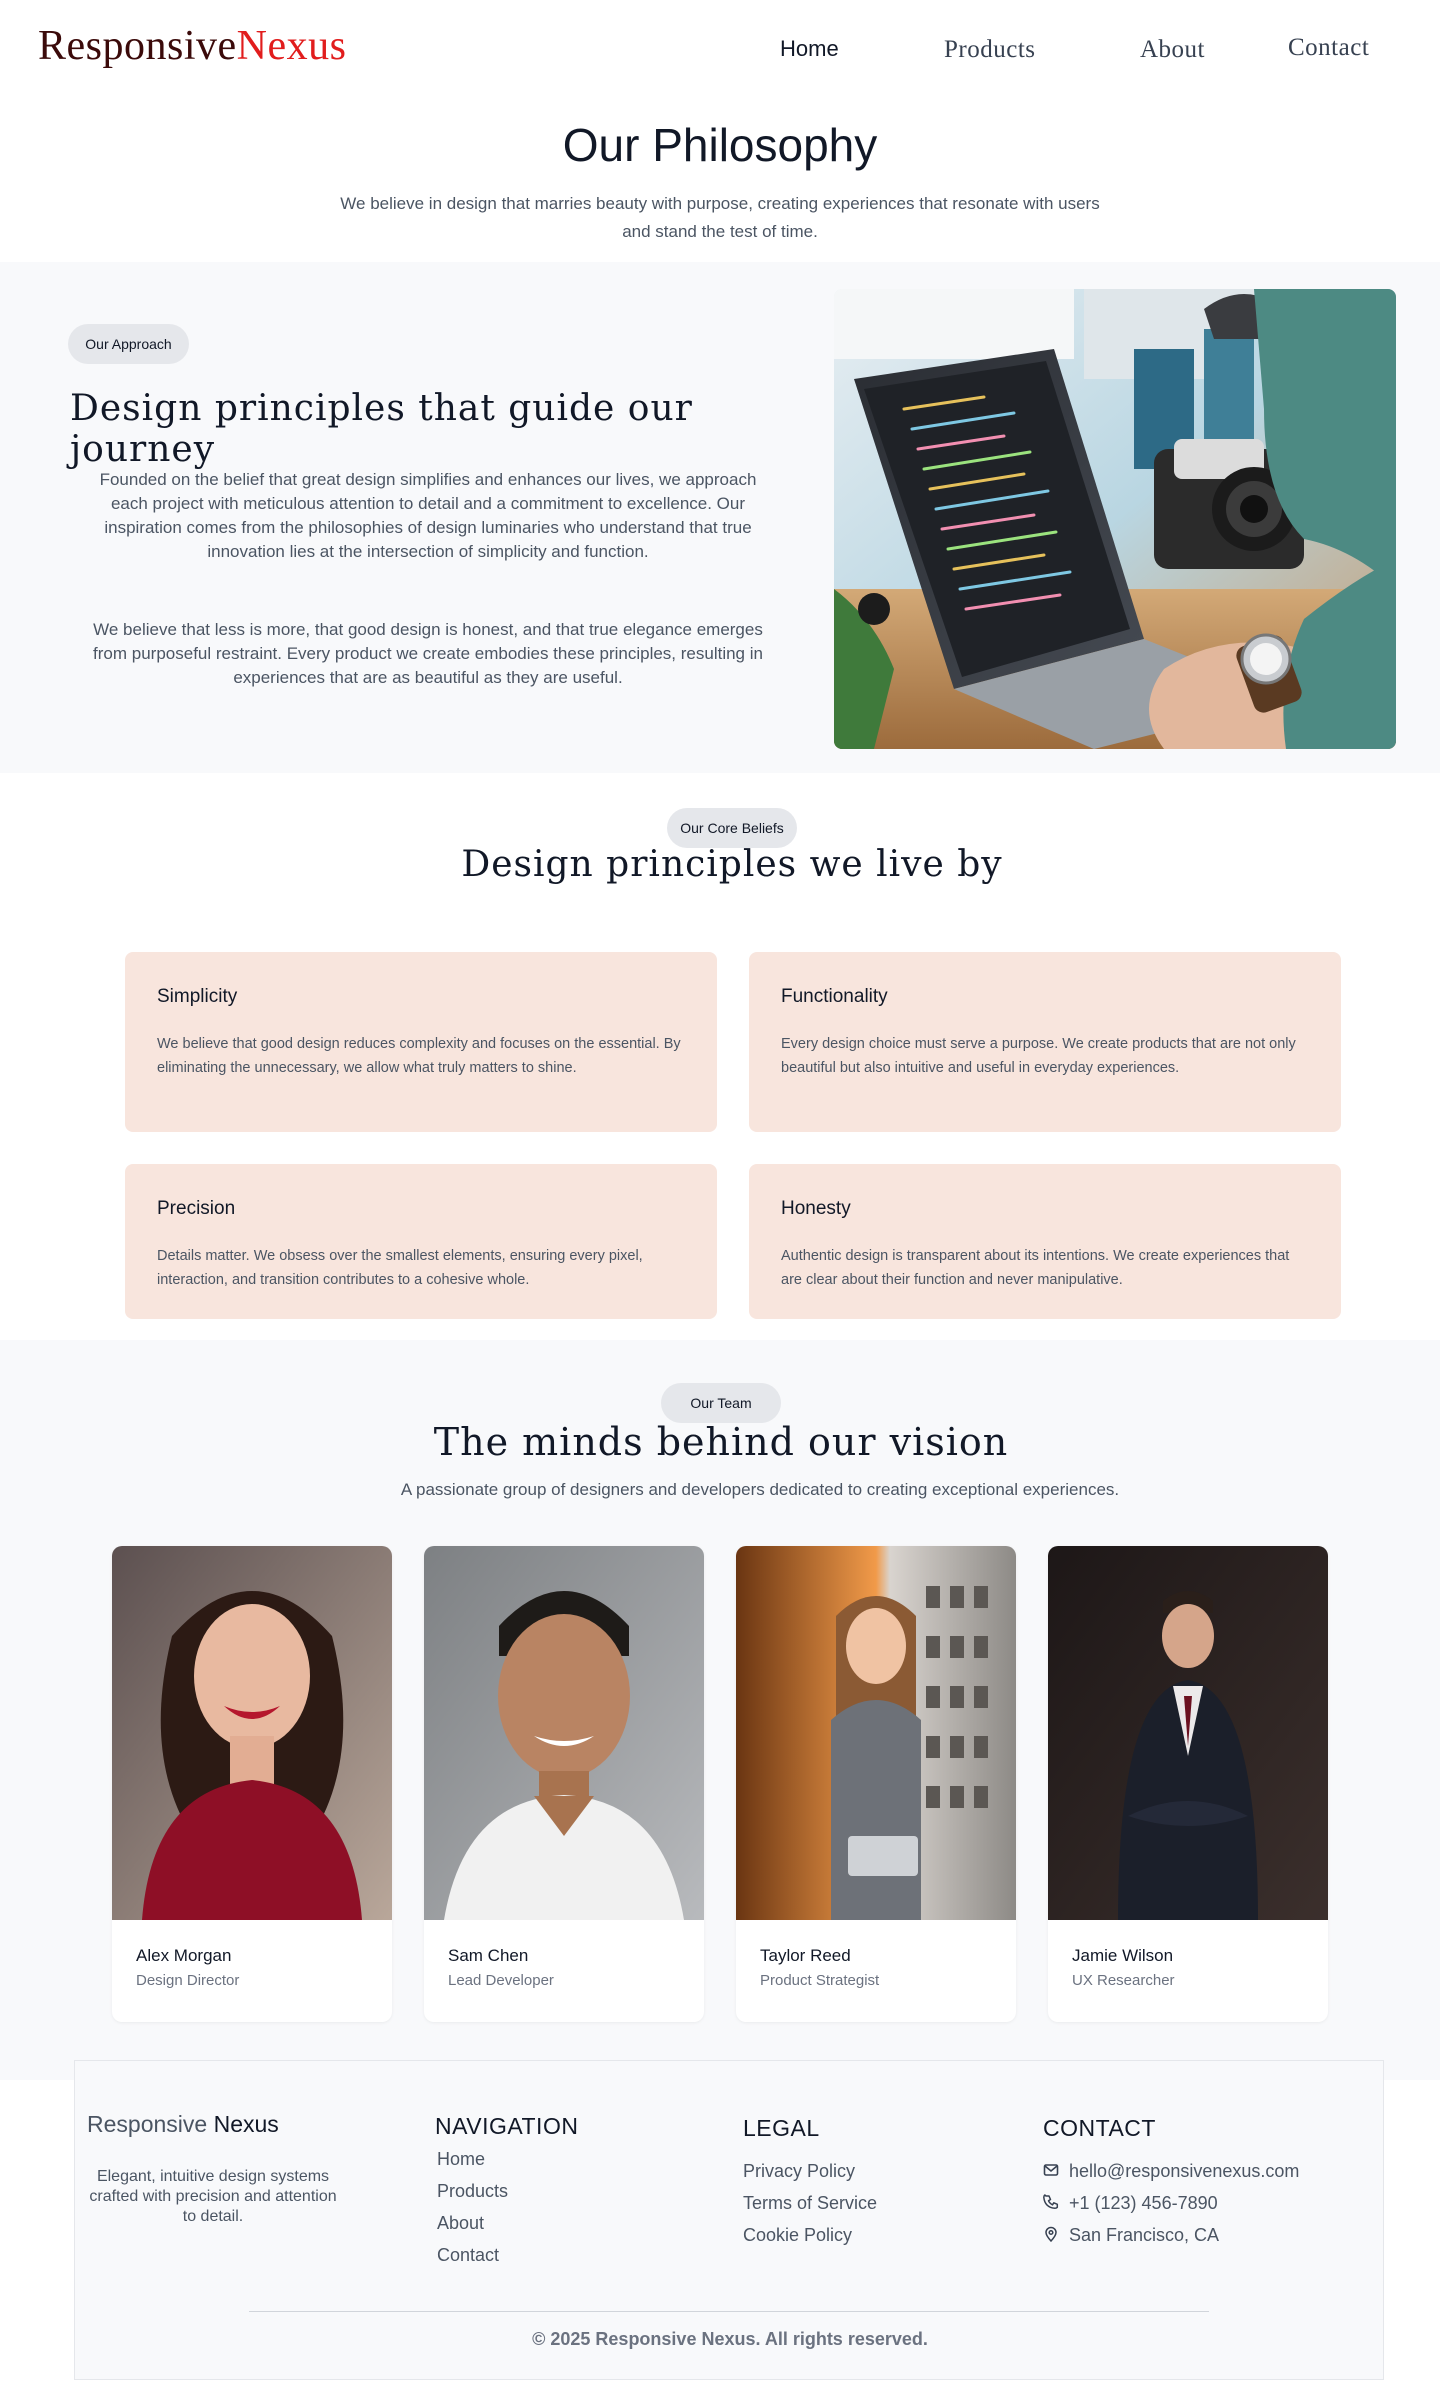 The width and height of the screenshot is (1440, 2400). I want to click on footer-brand-part-2: Nexus, so click(246, 2124).